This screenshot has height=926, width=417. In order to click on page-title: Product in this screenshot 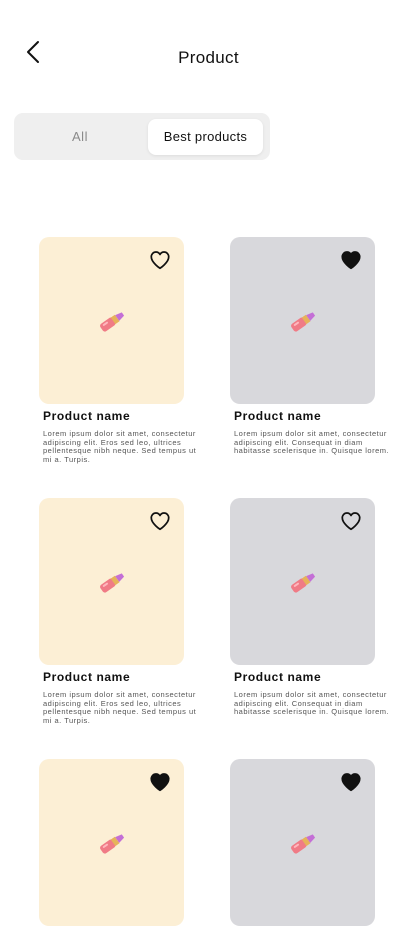, I will do `click(208, 57)`.